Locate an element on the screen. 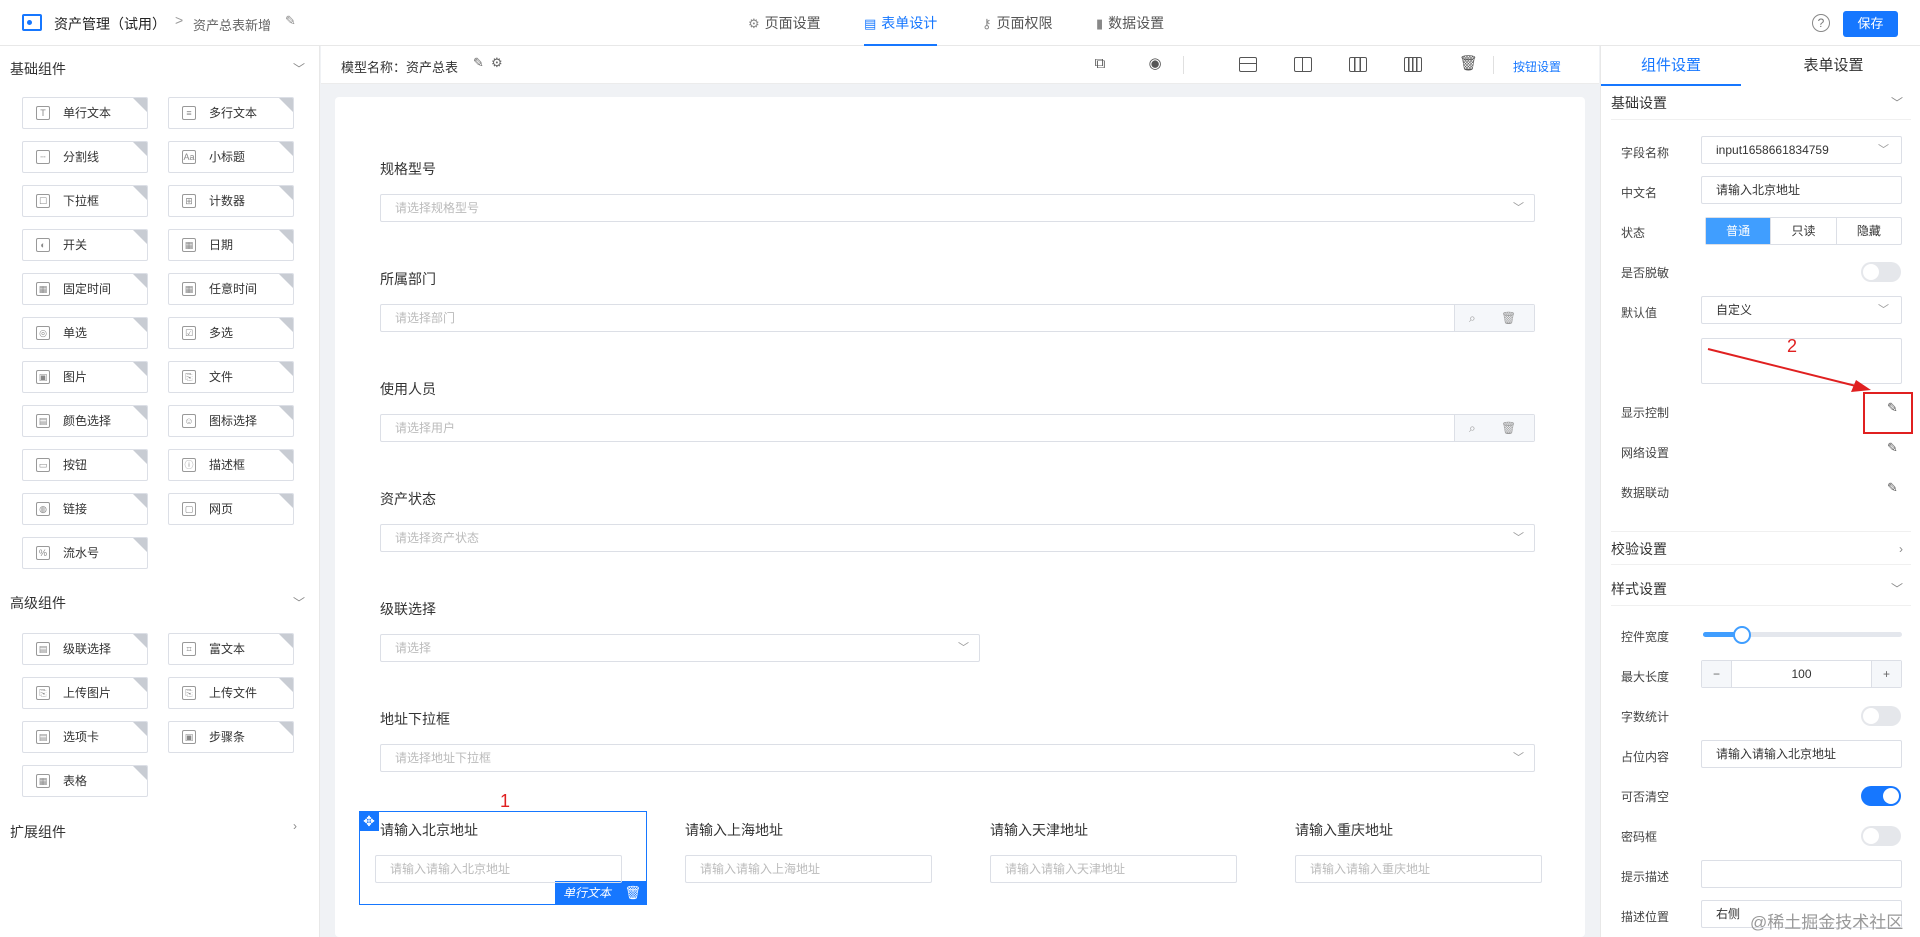  group-extended-title: 扩展组件 is located at coordinates (38, 832).